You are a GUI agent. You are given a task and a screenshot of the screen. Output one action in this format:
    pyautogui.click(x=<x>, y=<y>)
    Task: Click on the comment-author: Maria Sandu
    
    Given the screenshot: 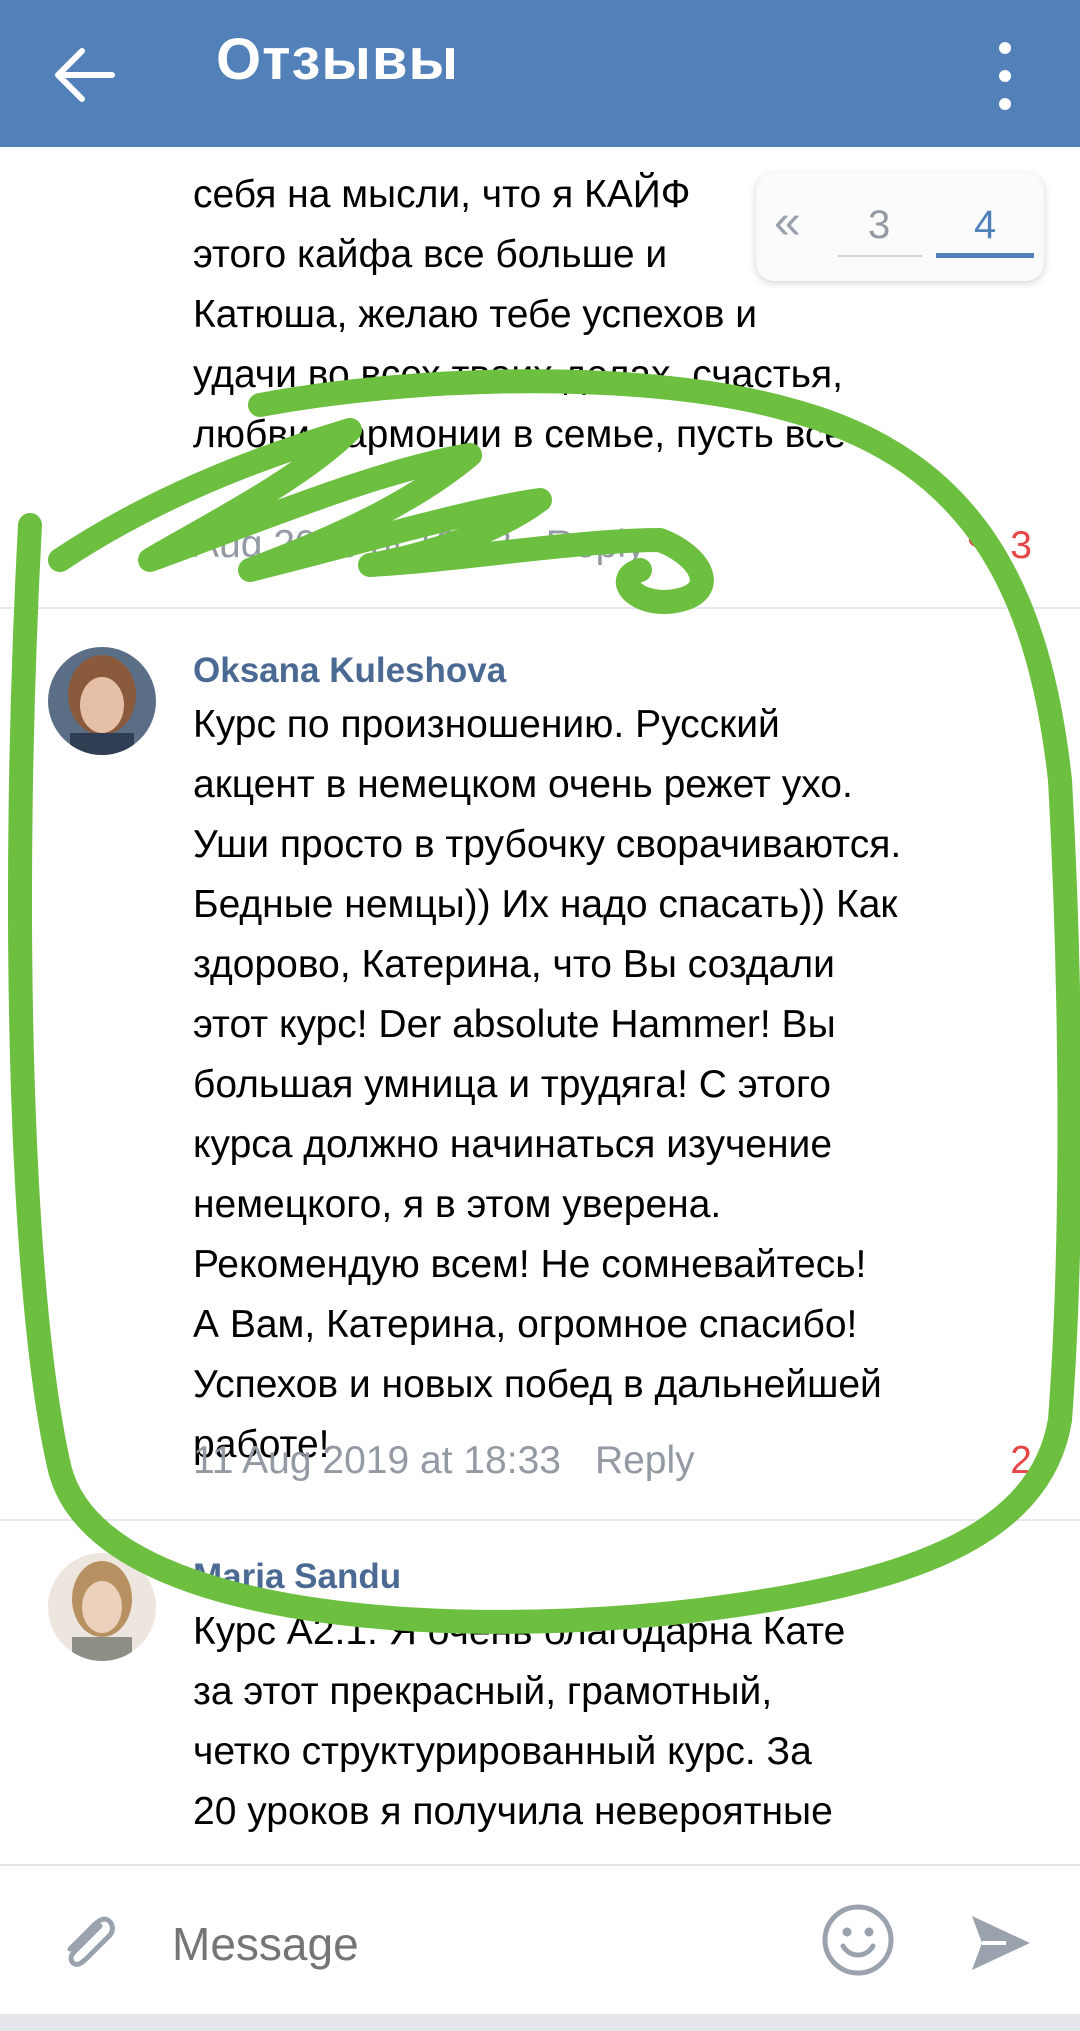 What is the action you would take?
    pyautogui.click(x=297, y=1577)
    